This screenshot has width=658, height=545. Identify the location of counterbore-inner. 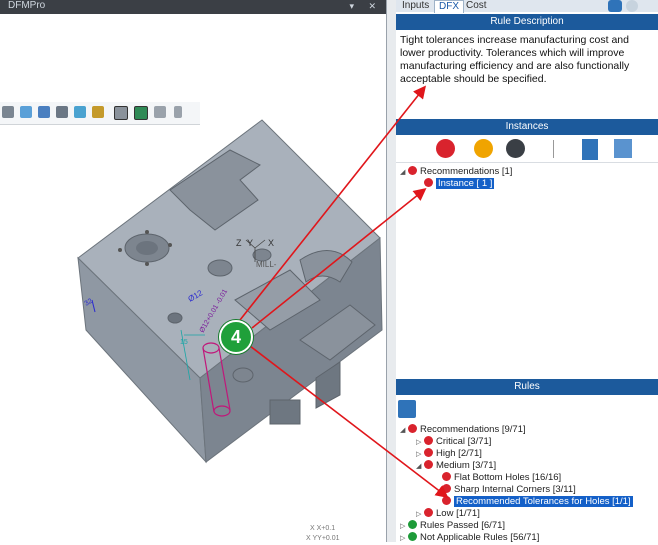
(147, 248).